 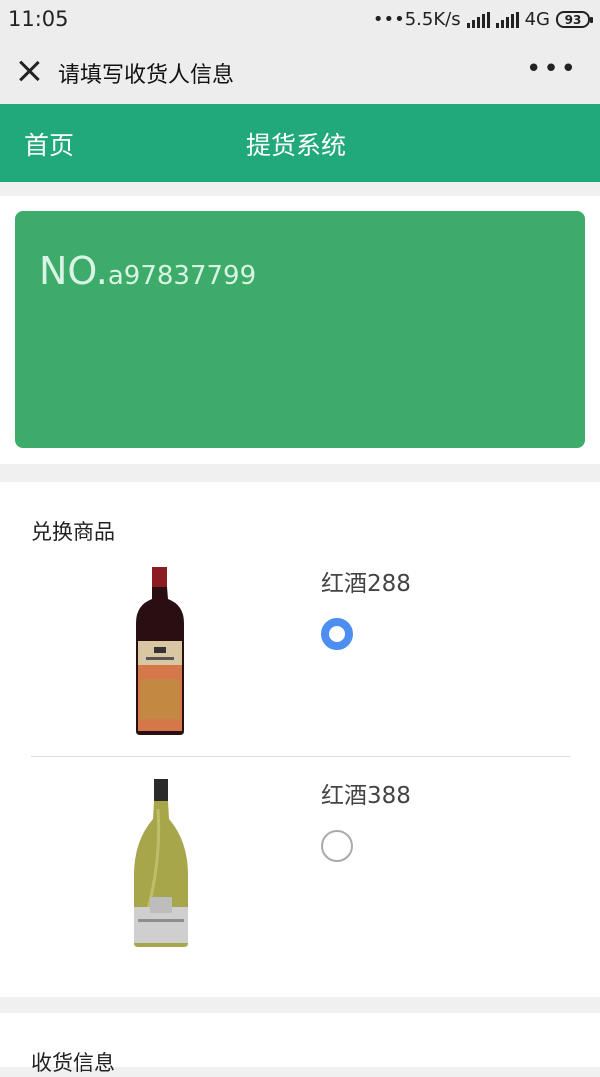 I want to click on nav-home-link: 首页, so click(x=49, y=144).